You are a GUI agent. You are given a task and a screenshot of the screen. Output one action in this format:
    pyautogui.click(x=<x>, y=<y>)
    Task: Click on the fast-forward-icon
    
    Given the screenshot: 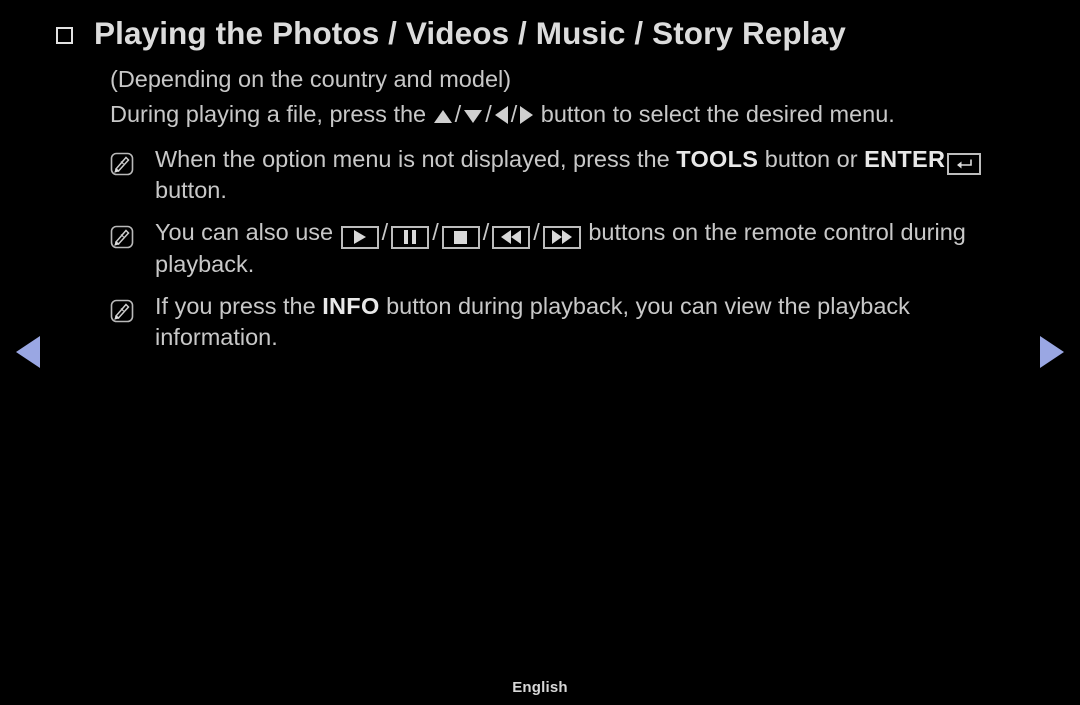 What is the action you would take?
    pyautogui.click(x=561, y=237)
    